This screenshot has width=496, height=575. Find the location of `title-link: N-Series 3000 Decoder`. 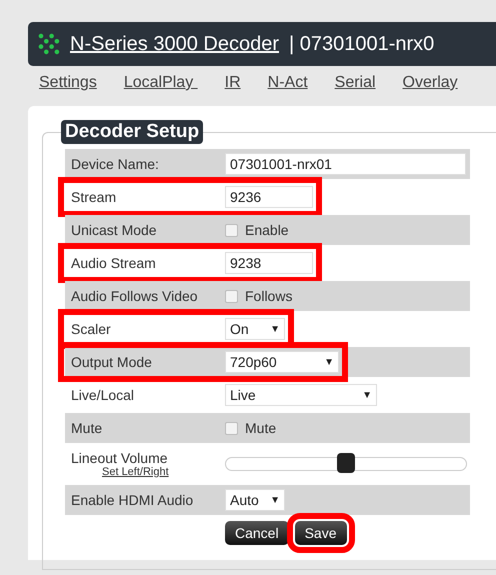

title-link: N-Series 3000 Decoder is located at coordinates (174, 44).